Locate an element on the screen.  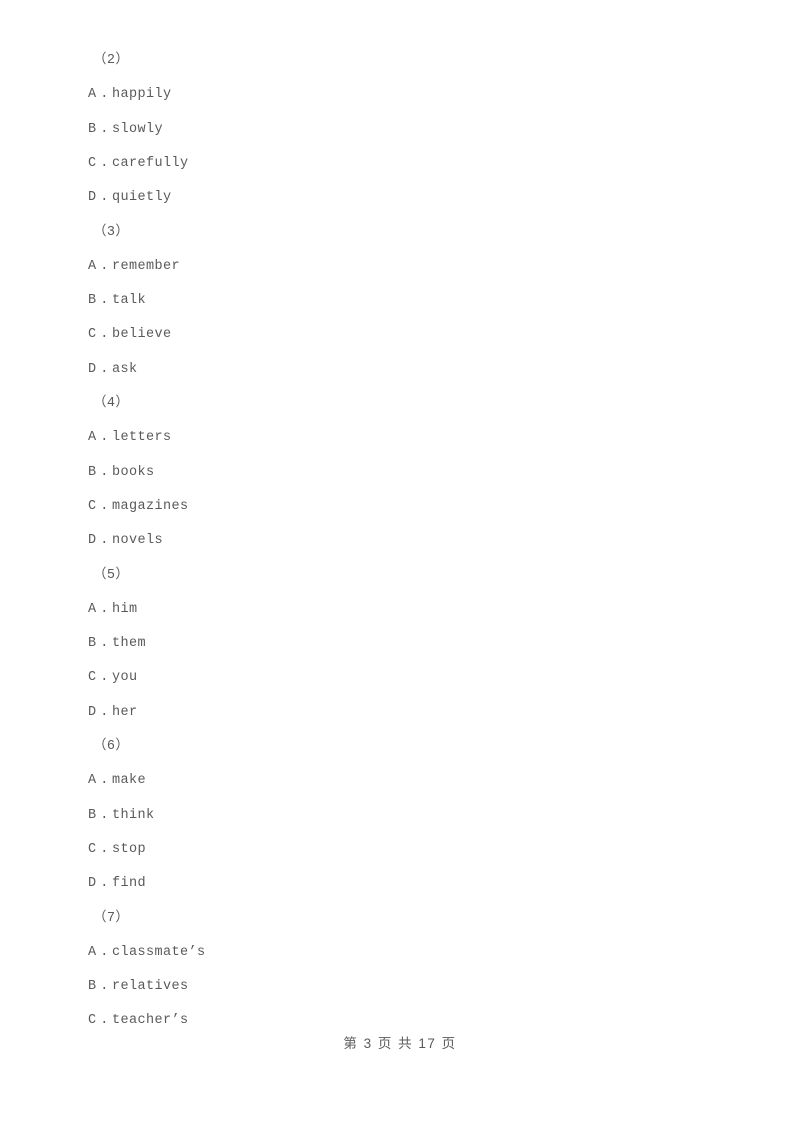
answer-option: A. make is located at coordinates (400, 781).